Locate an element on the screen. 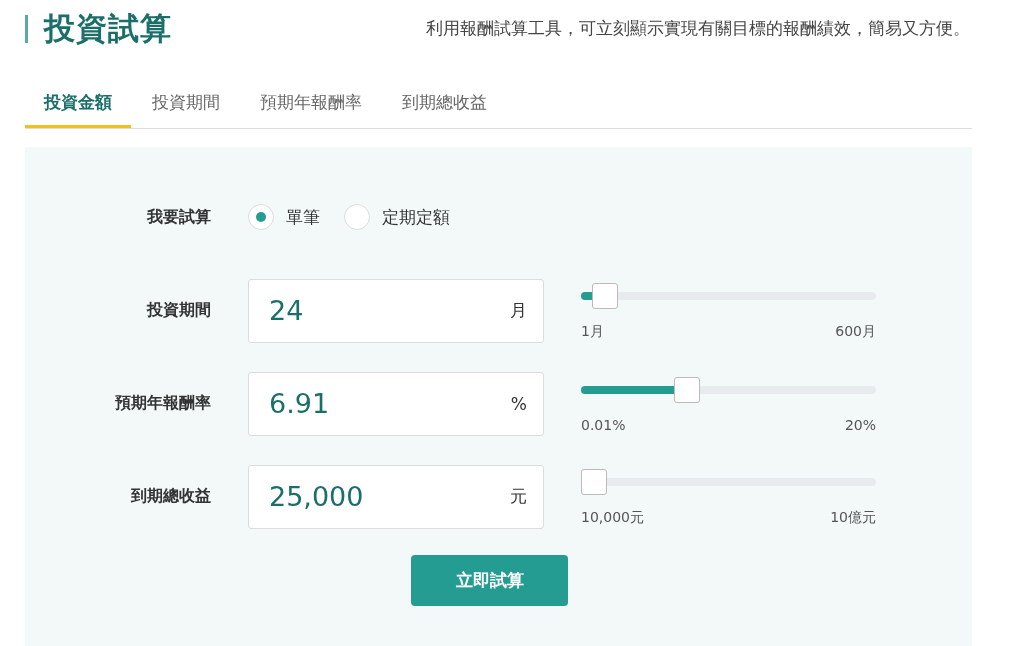  slider-min-label: 10,000元 is located at coordinates (612, 518).